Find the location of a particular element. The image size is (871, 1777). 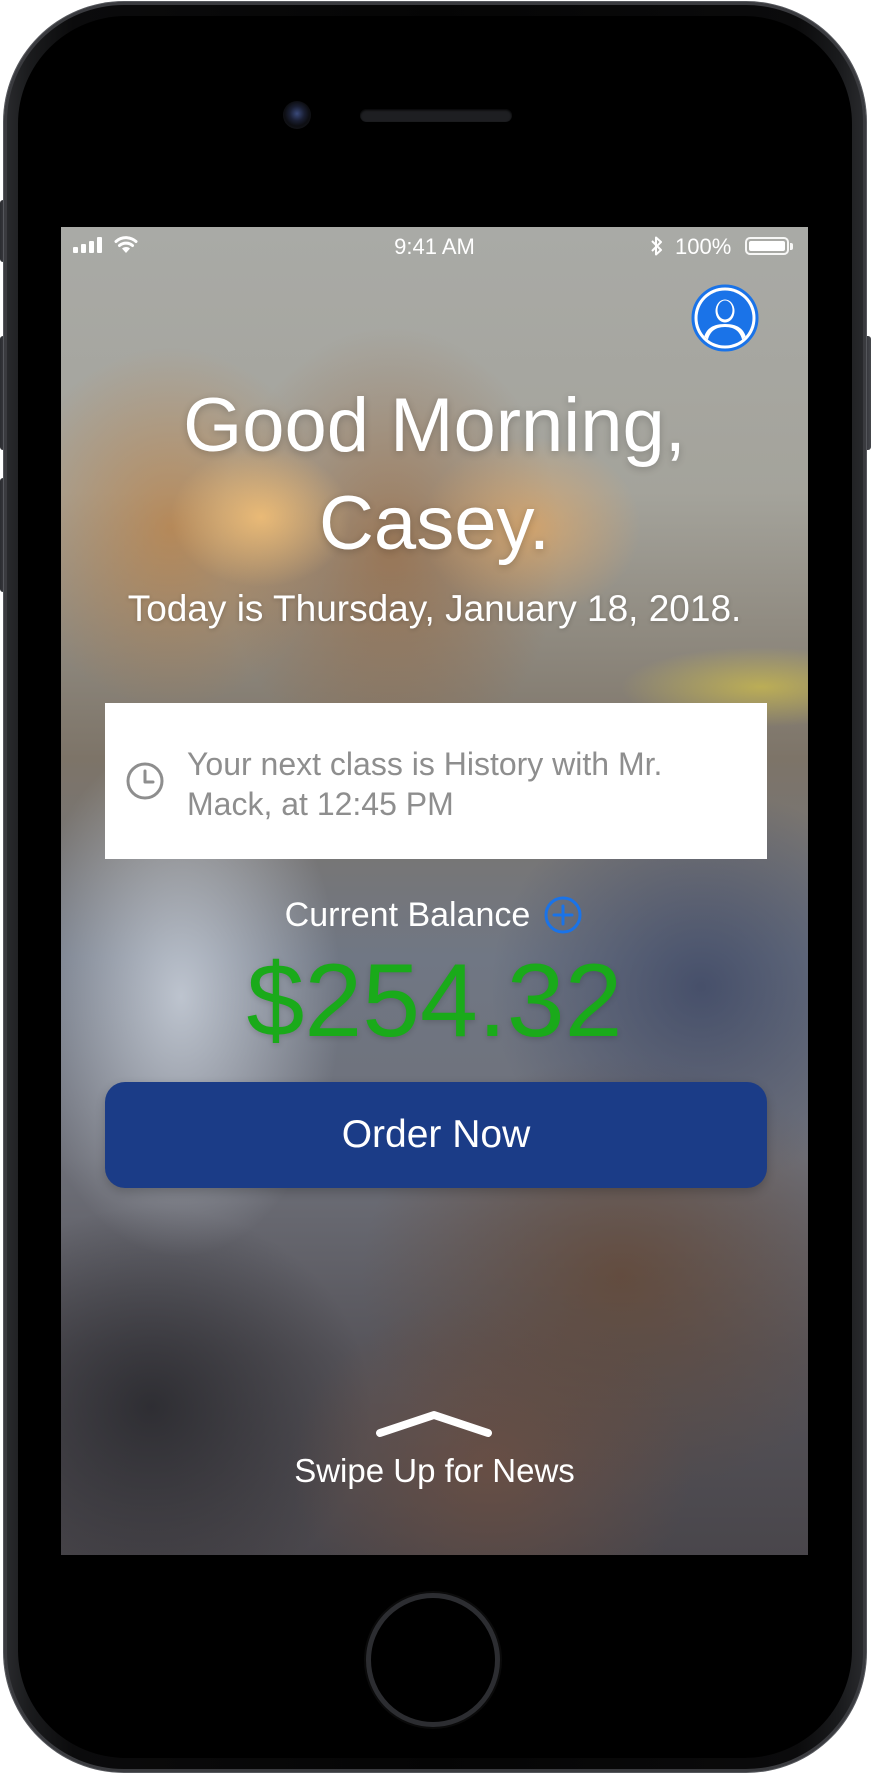

greeting-line-2: Casey. is located at coordinates (434, 523).